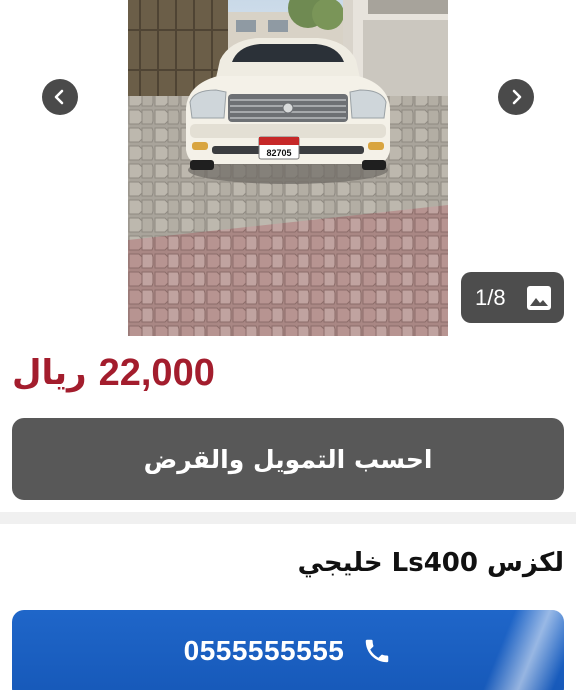 The image size is (576, 690). What do you see at coordinates (490, 297) in the screenshot?
I see `image-counter-text: 1/8` at bounding box center [490, 297].